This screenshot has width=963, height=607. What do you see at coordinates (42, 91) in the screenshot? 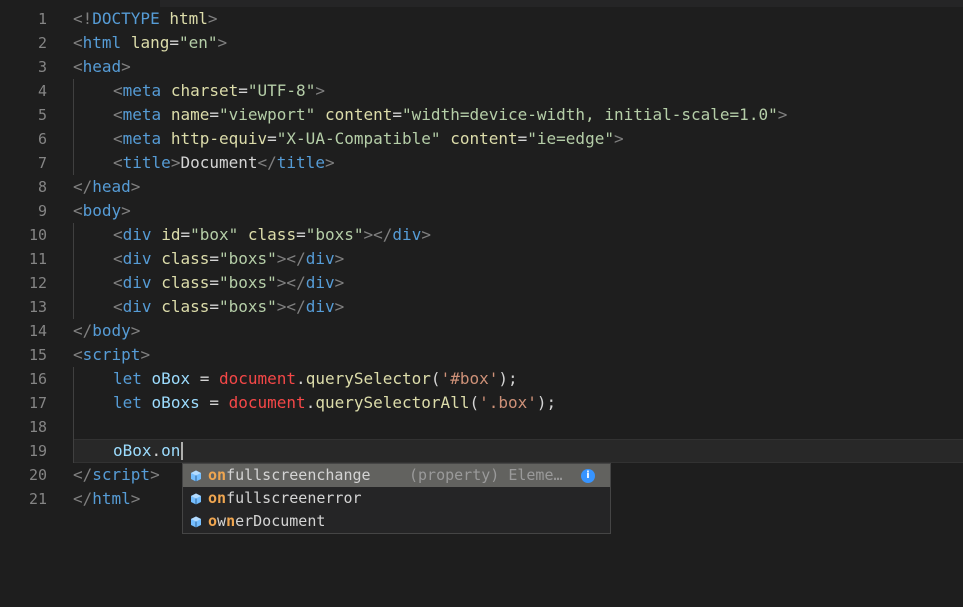
I see `line-number: 4` at bounding box center [42, 91].